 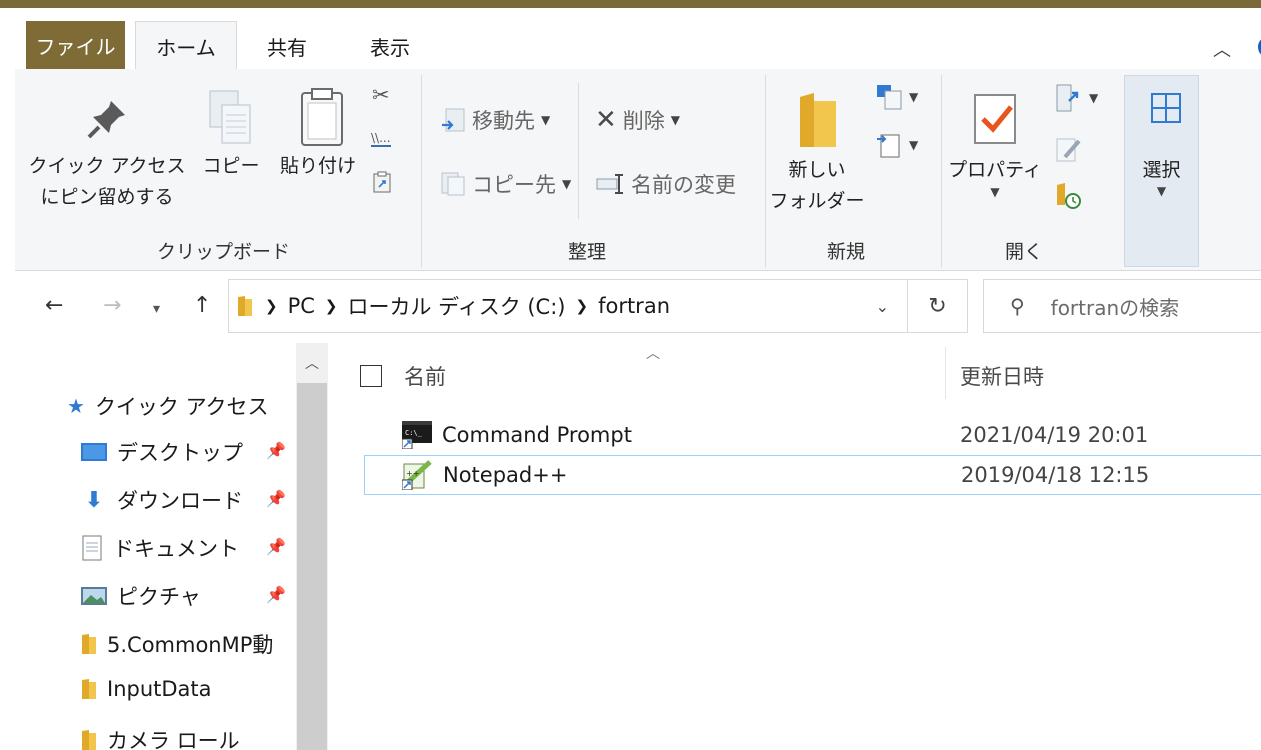 I want to click on new-folder-label-line1: 新しい, so click(x=817, y=170).